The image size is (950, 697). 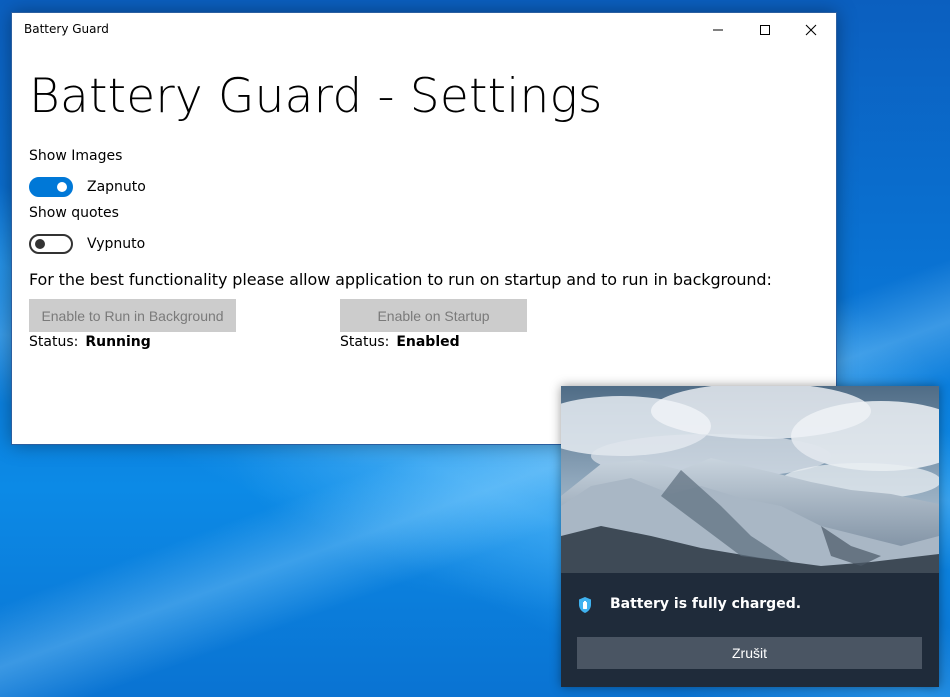 I want to click on background-status: Status: Running, so click(x=90, y=342).